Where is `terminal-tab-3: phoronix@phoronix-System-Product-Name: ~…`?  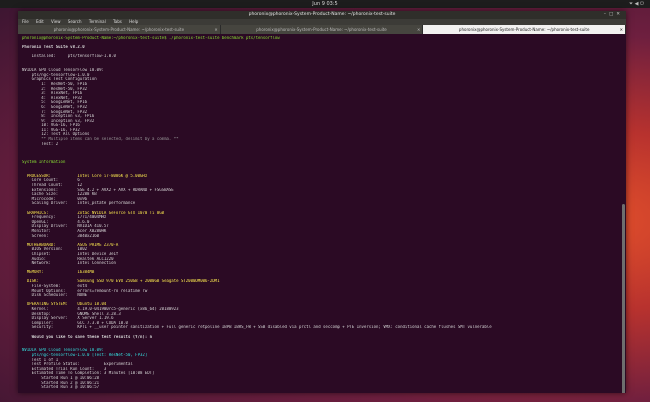
terminal-tab-3: phoronix@phoronix-System-Product-Name: ~… is located at coordinates (524, 29).